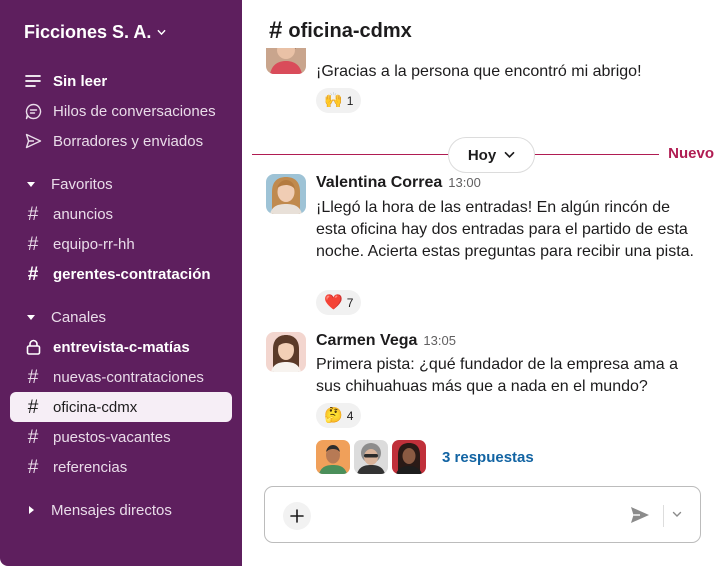 The width and height of the screenshot is (723, 566). What do you see at coordinates (121, 214) in the screenshot?
I see `sidebar-item-anuncios: # anuncios` at bounding box center [121, 214].